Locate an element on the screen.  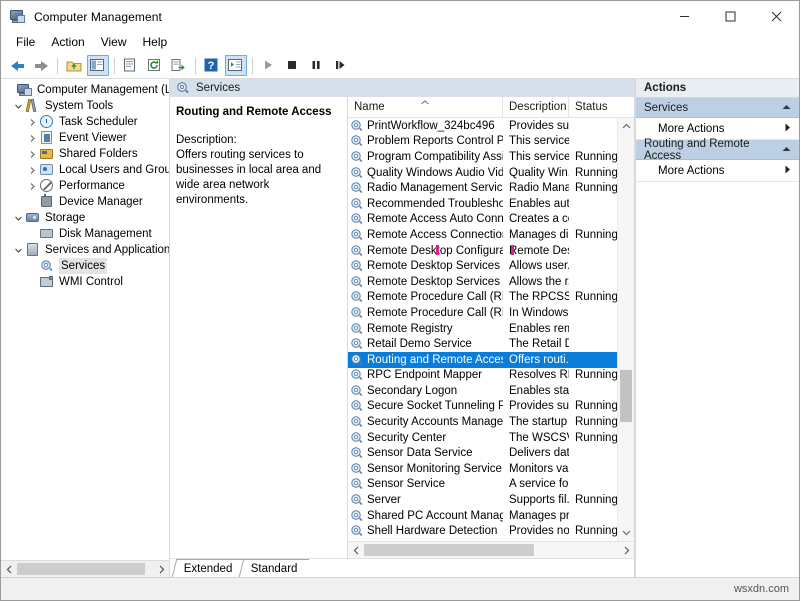
tab-standard: Standard is located at coordinates (273, 568).